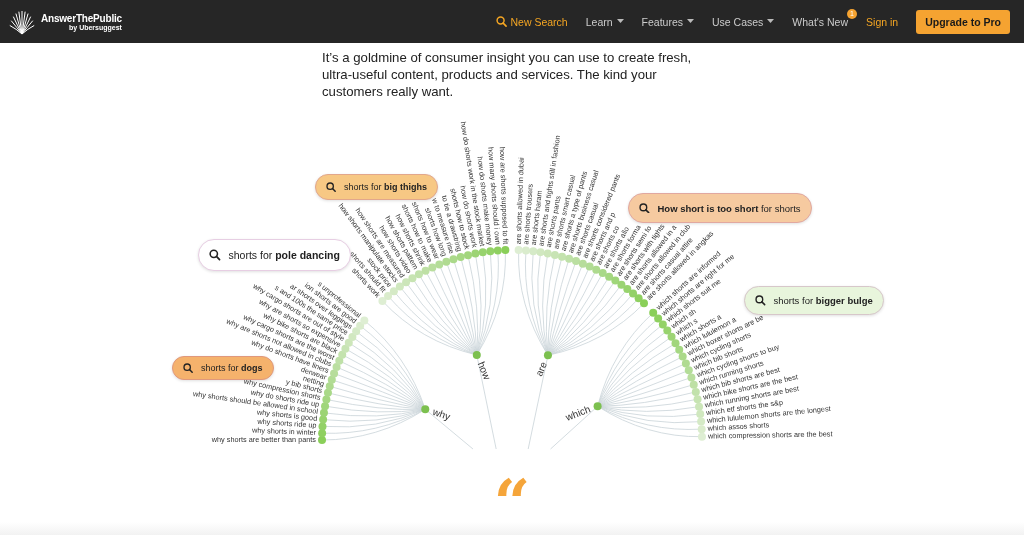 The width and height of the screenshot is (1024, 535). What do you see at coordinates (507, 75) in the screenshot?
I see `intro-paragraph: It’s a goldmine of consumer insight you can use to create fresh, ultra-useful content, products and services. The kind your customers really want.` at bounding box center [507, 75].